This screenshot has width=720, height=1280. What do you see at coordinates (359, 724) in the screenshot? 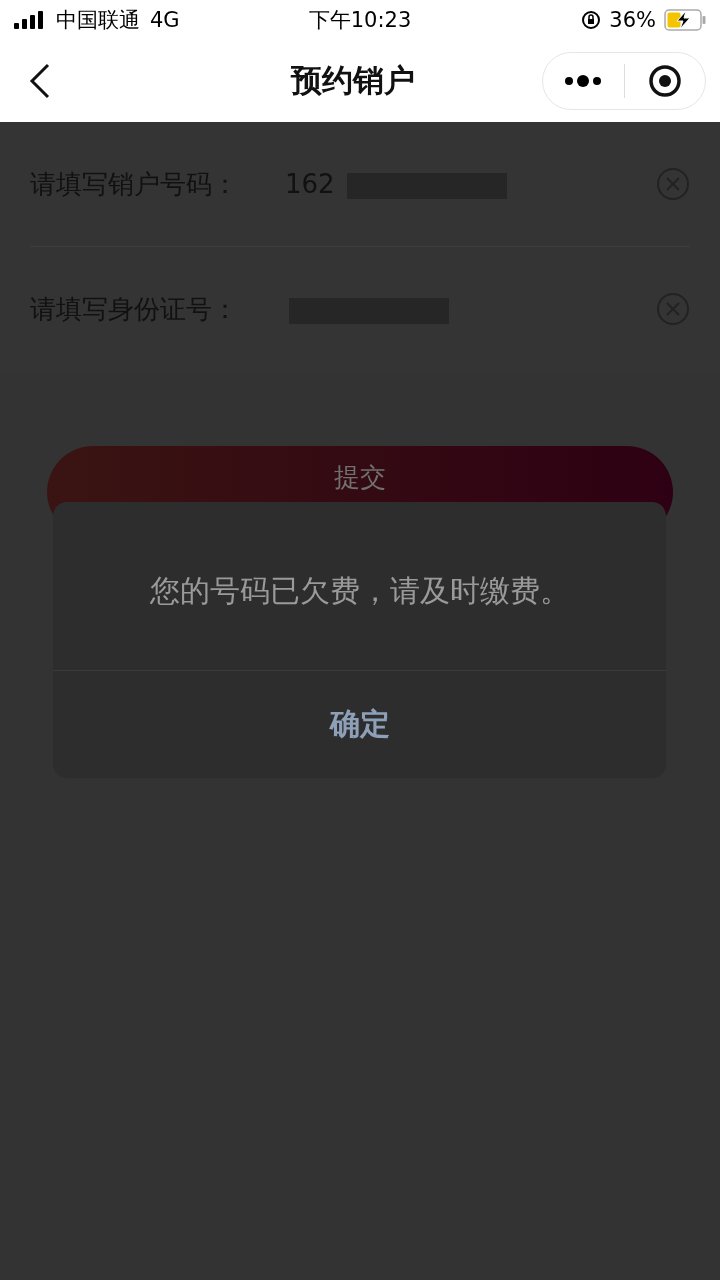
I see `confirm-button: 确定` at bounding box center [359, 724].